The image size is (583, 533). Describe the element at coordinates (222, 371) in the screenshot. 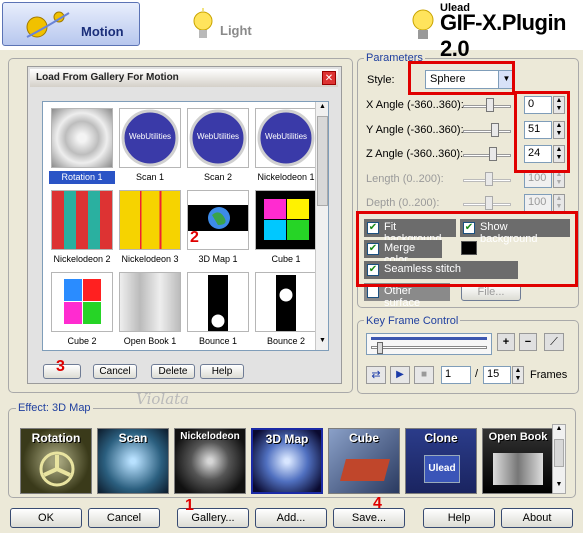

I see `gallery-help-button: Help` at that location.